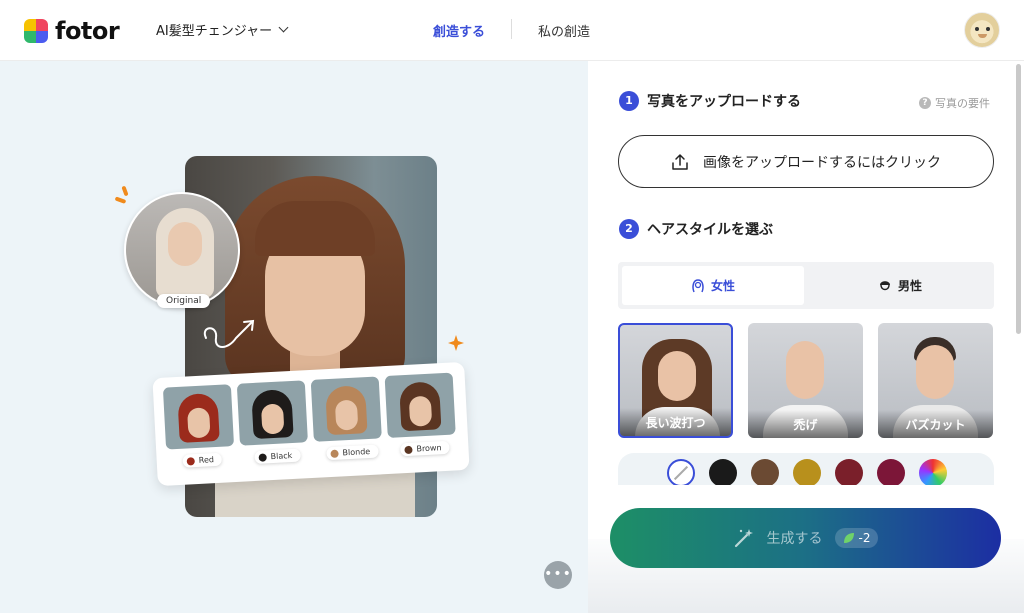 The image size is (1024, 613). What do you see at coordinates (629, 229) in the screenshot?
I see `step2-number: 2` at bounding box center [629, 229].